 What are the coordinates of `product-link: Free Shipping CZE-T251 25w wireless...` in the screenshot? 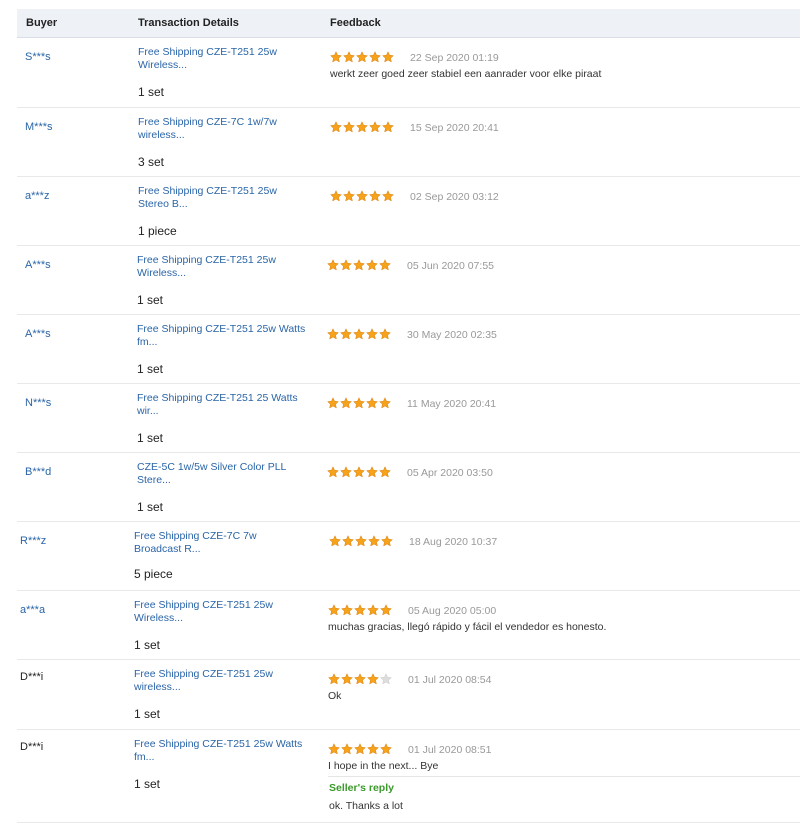 It's located at (219, 681).